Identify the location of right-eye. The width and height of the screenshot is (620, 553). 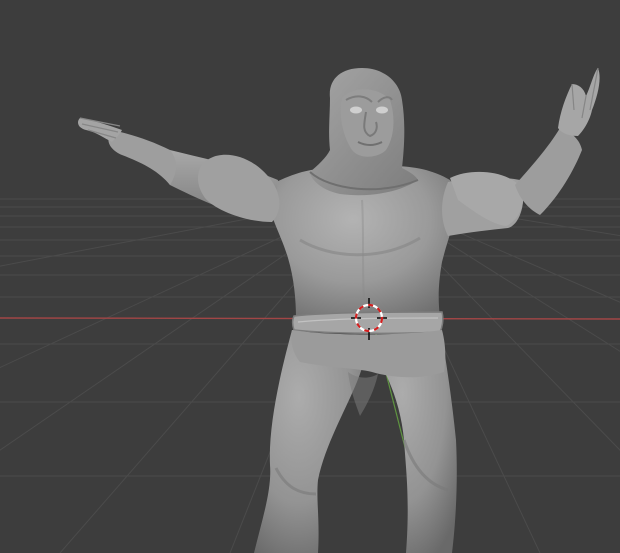
(382, 110).